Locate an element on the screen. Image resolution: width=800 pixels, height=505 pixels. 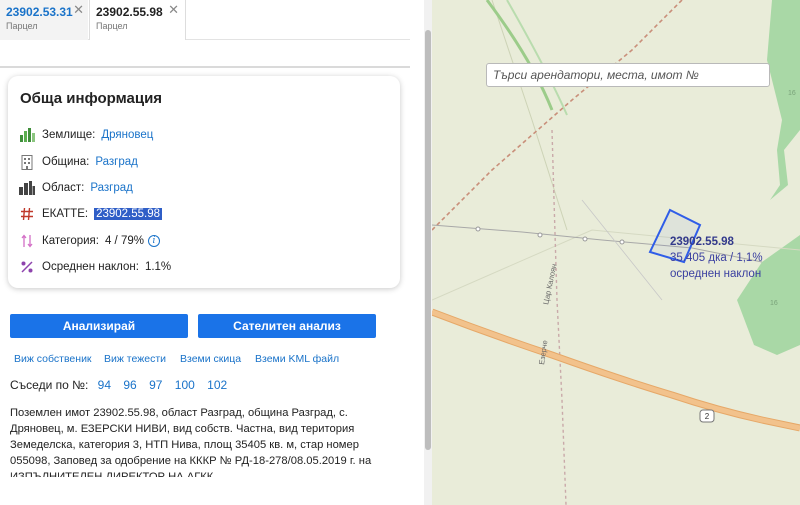
info-label: ЕКАТТЕ: is located at coordinates (65, 214).